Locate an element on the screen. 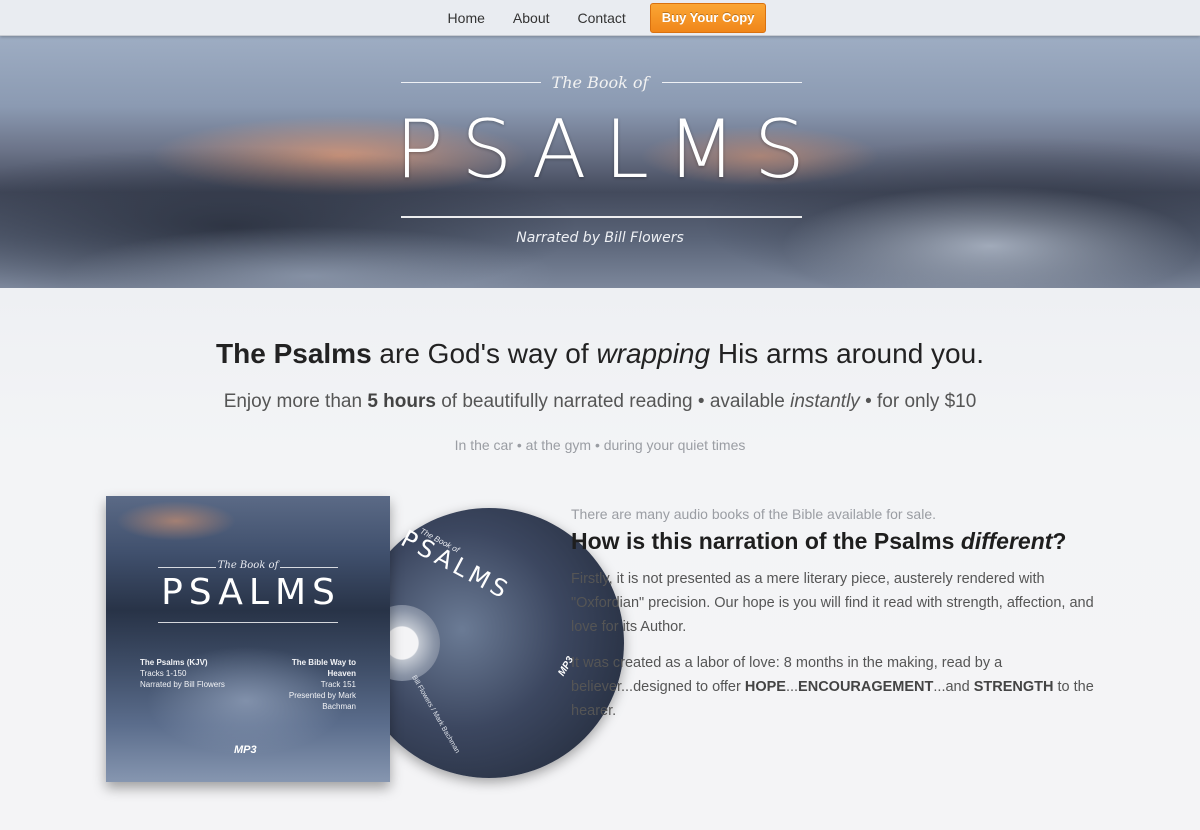  subheadline-text: Enjoy more than is located at coordinates (295, 401).